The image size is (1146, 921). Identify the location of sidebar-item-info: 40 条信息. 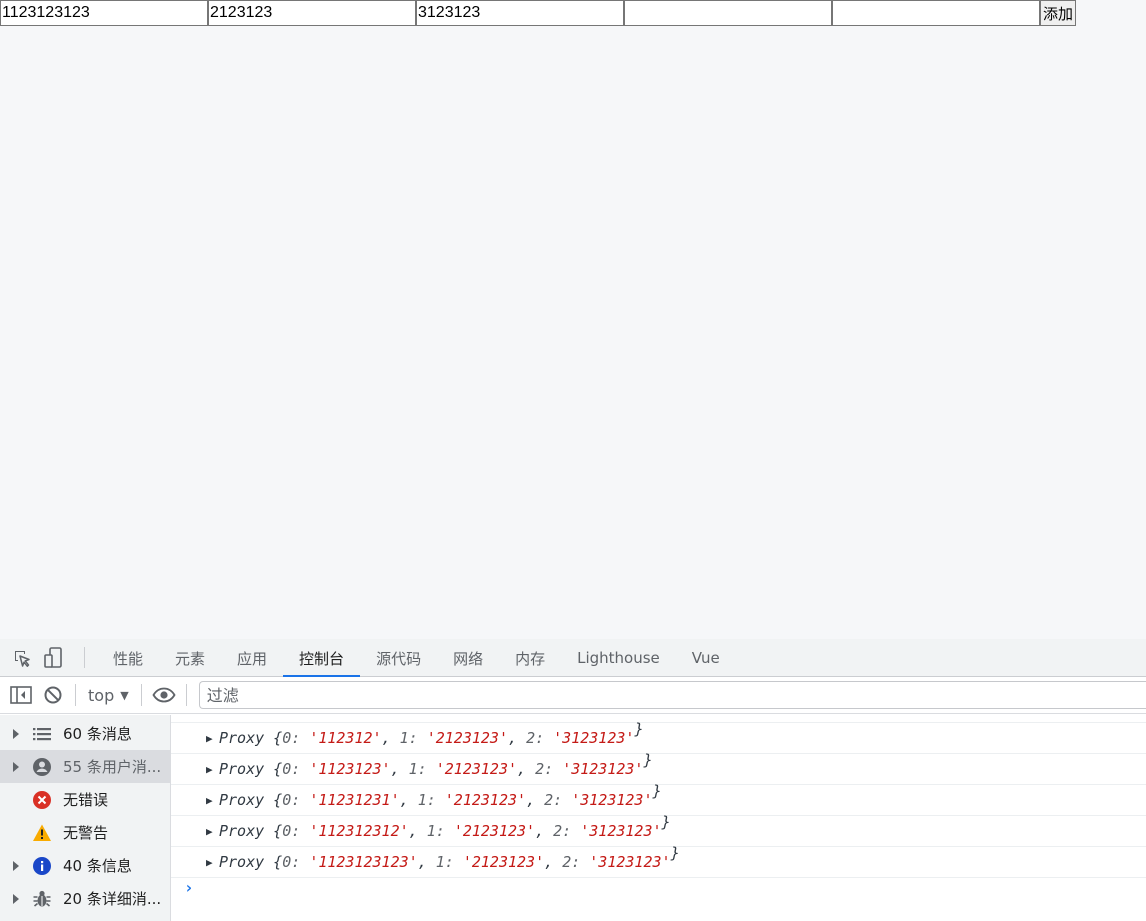
(85, 865).